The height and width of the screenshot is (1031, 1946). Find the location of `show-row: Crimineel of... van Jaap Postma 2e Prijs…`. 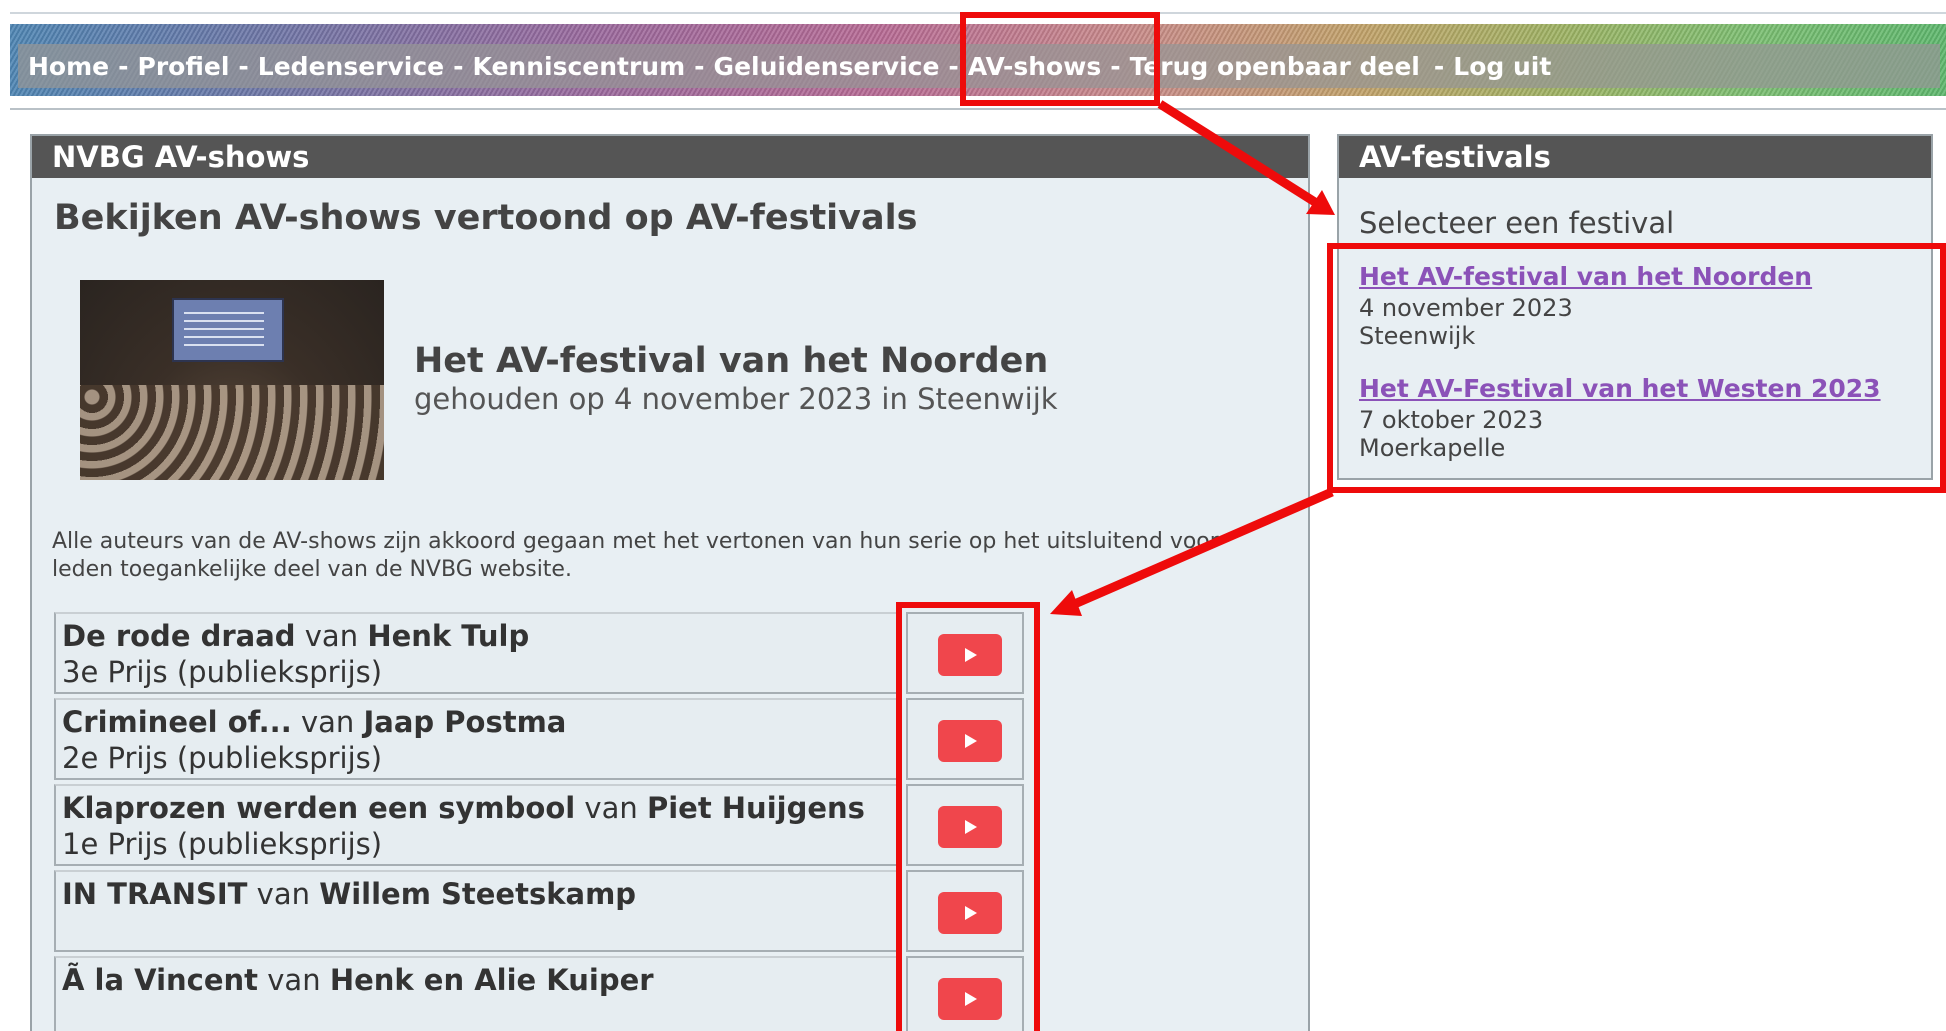

show-row: Crimineel of... van Jaap Postma 2e Prijs… is located at coordinates (544, 741).